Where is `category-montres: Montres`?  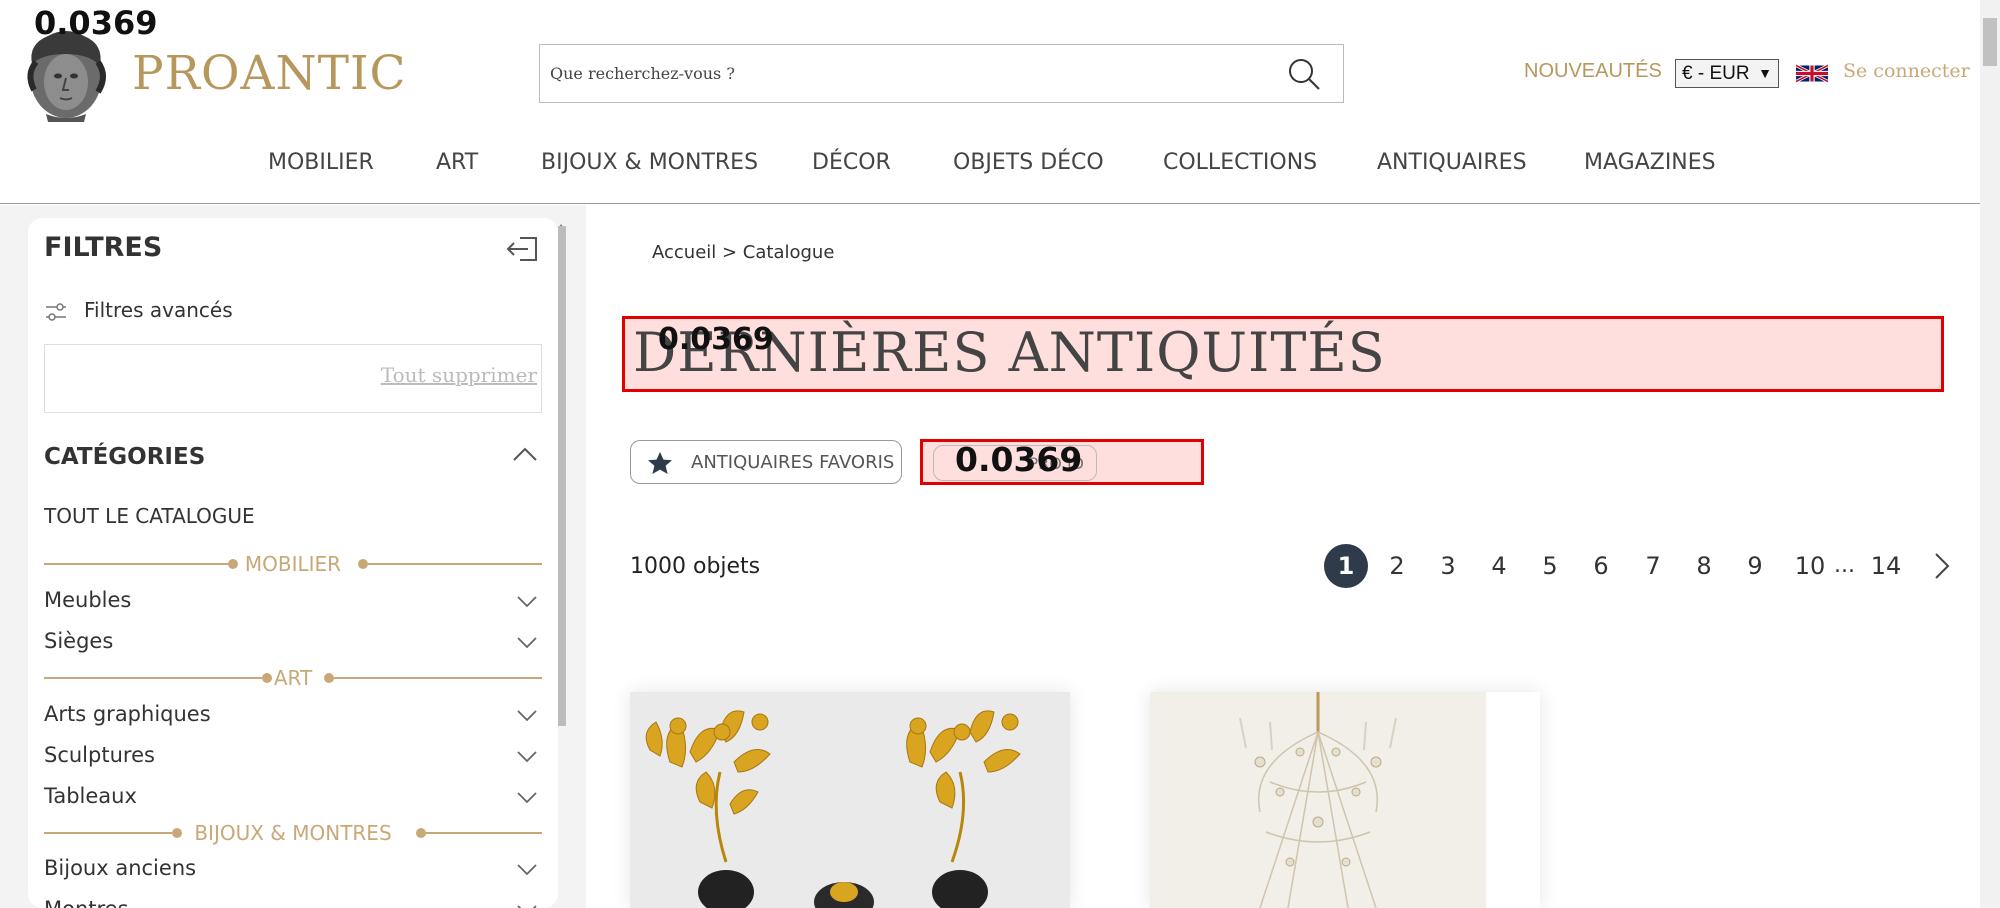 category-montres: Montres is located at coordinates (293, 902).